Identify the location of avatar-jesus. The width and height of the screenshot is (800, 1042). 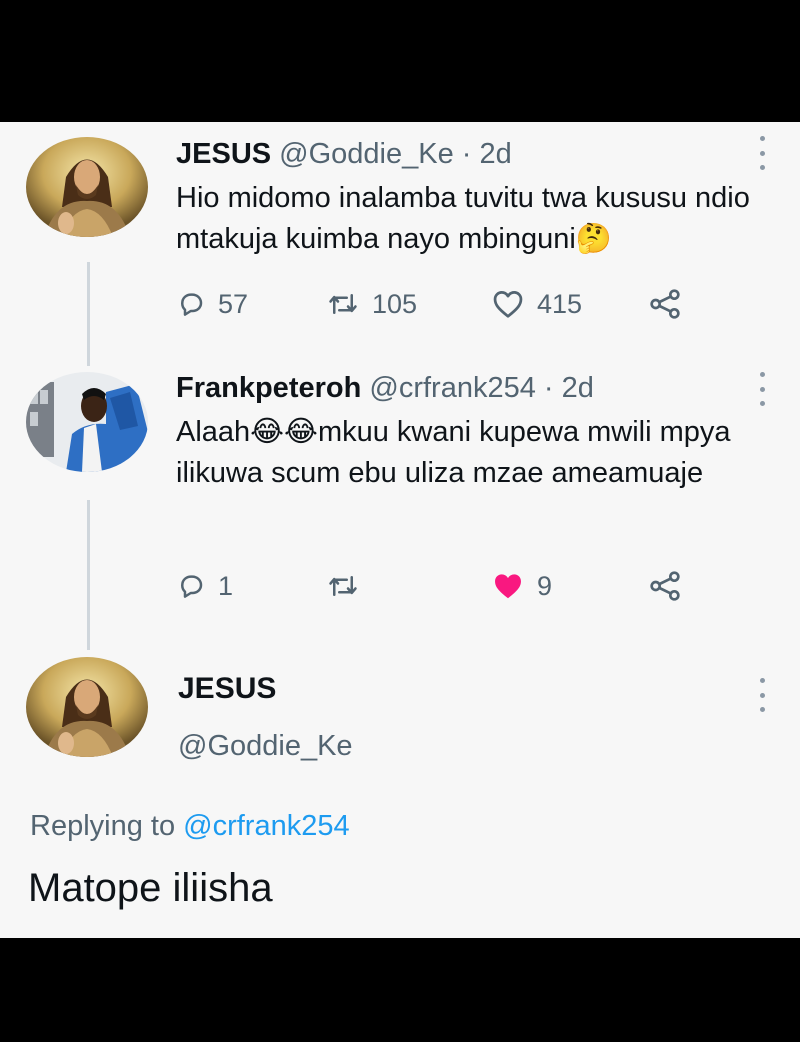
(87, 187).